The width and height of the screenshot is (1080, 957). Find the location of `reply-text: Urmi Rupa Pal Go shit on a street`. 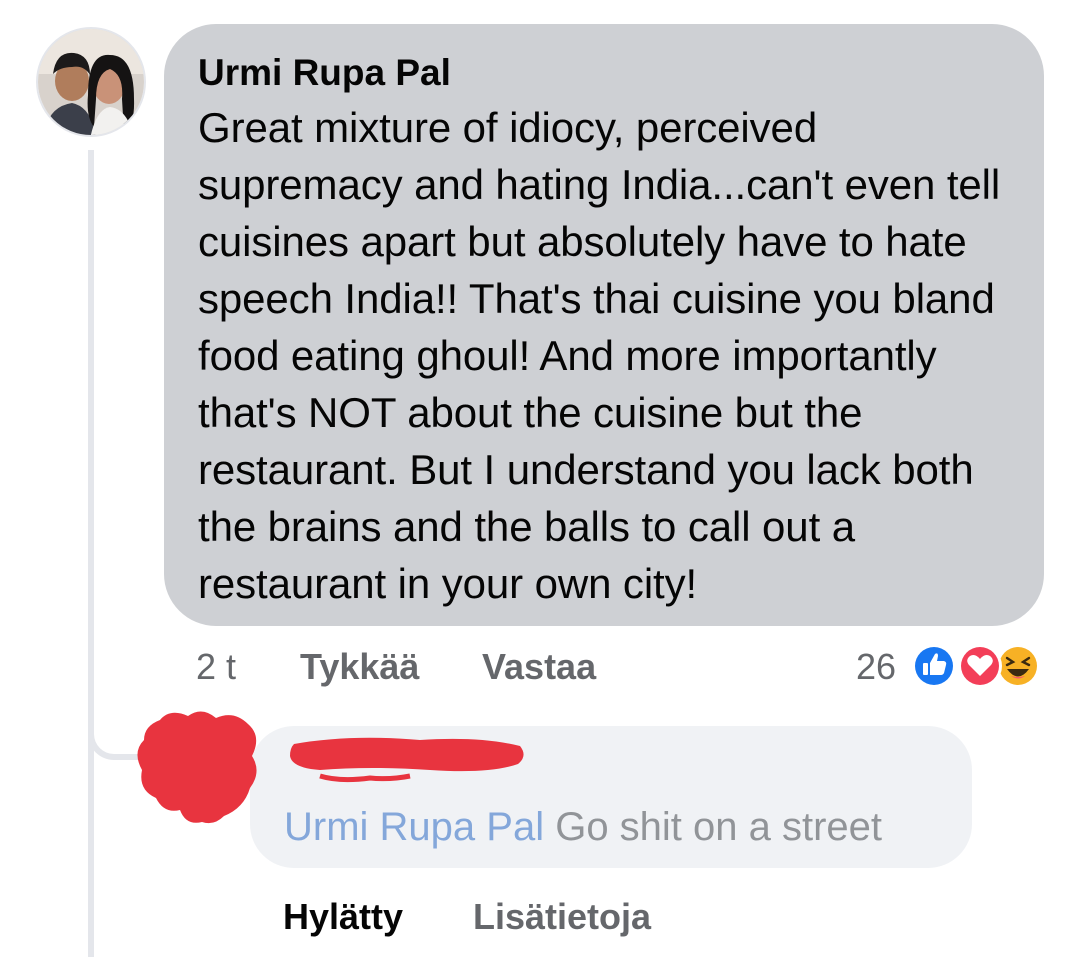

reply-text: Urmi Rupa Pal Go shit on a street is located at coordinates (583, 827).